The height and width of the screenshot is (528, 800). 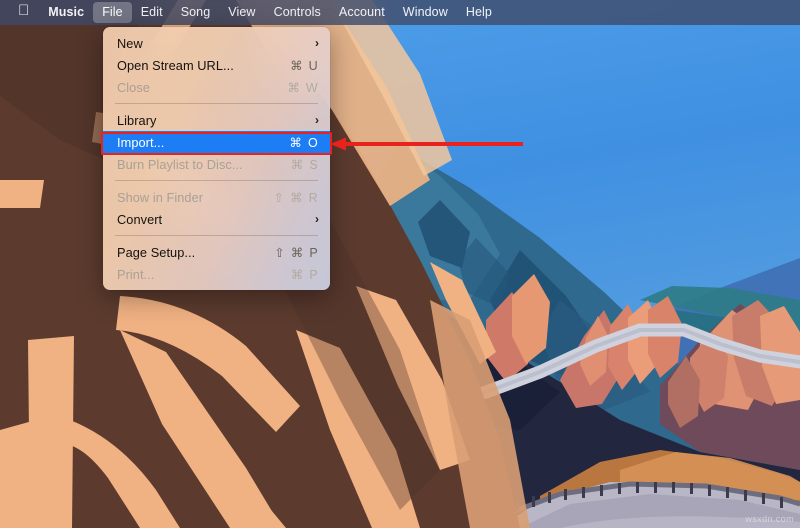 What do you see at coordinates (304, 164) in the screenshot?
I see `menu-item-shortcut: ⌘ S` at bounding box center [304, 164].